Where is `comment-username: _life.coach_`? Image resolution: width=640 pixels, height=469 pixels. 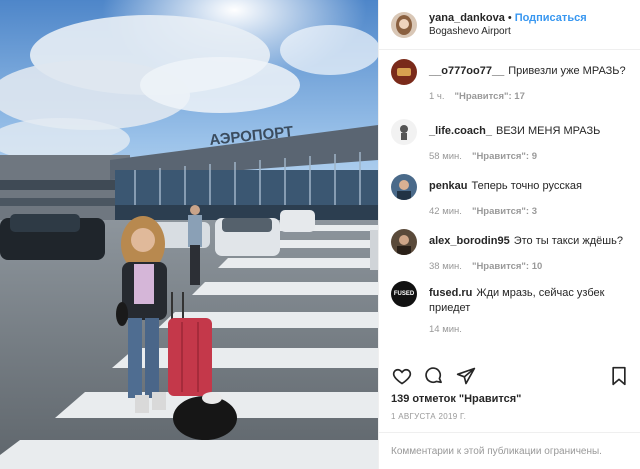 comment-username: _life.coach_ is located at coordinates (460, 131).